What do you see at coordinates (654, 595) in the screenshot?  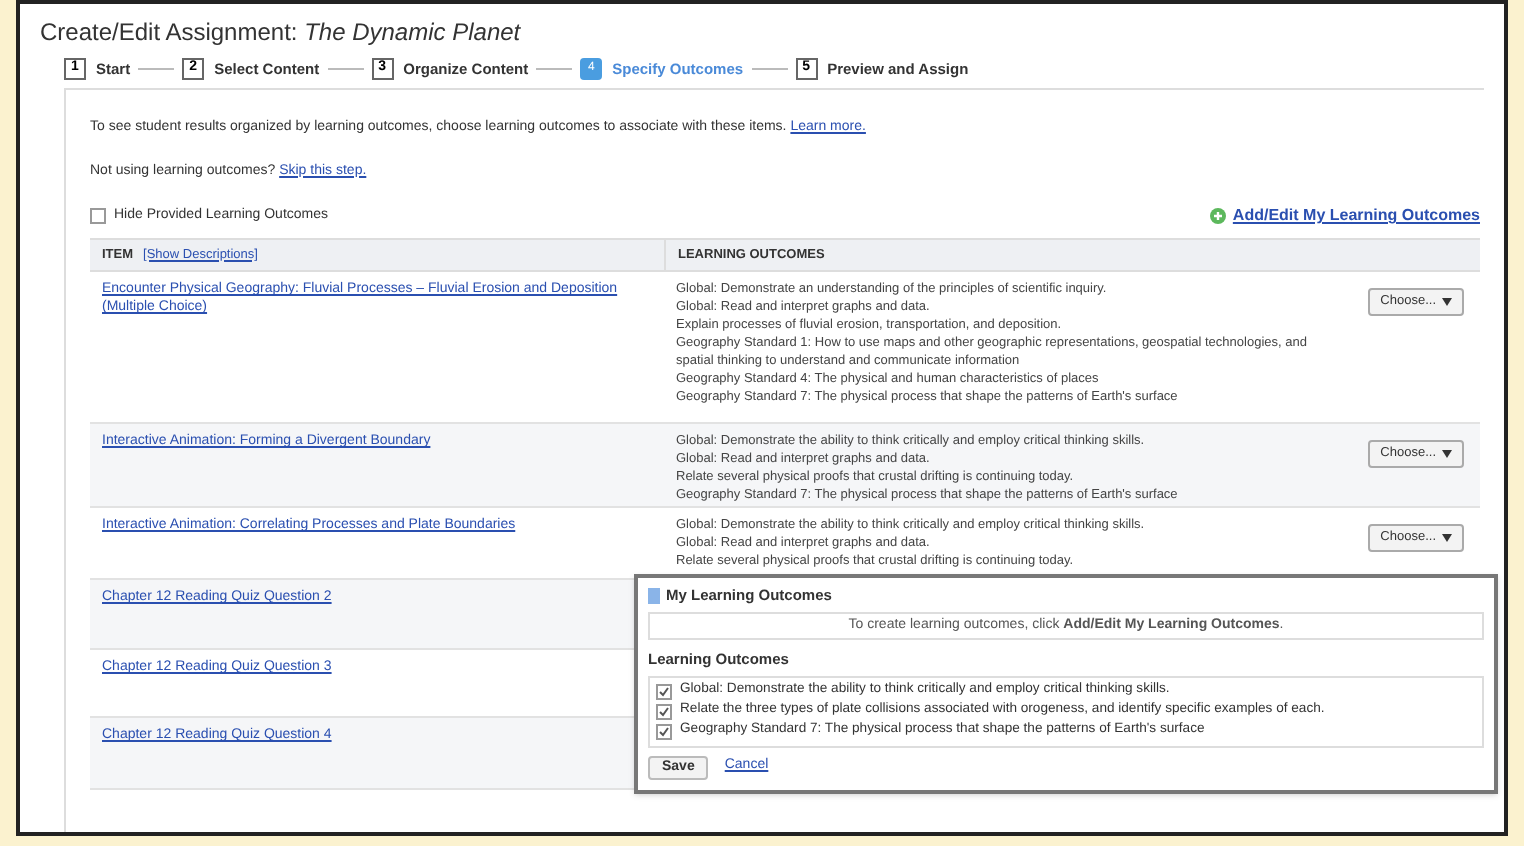 I see `document-icon` at bounding box center [654, 595].